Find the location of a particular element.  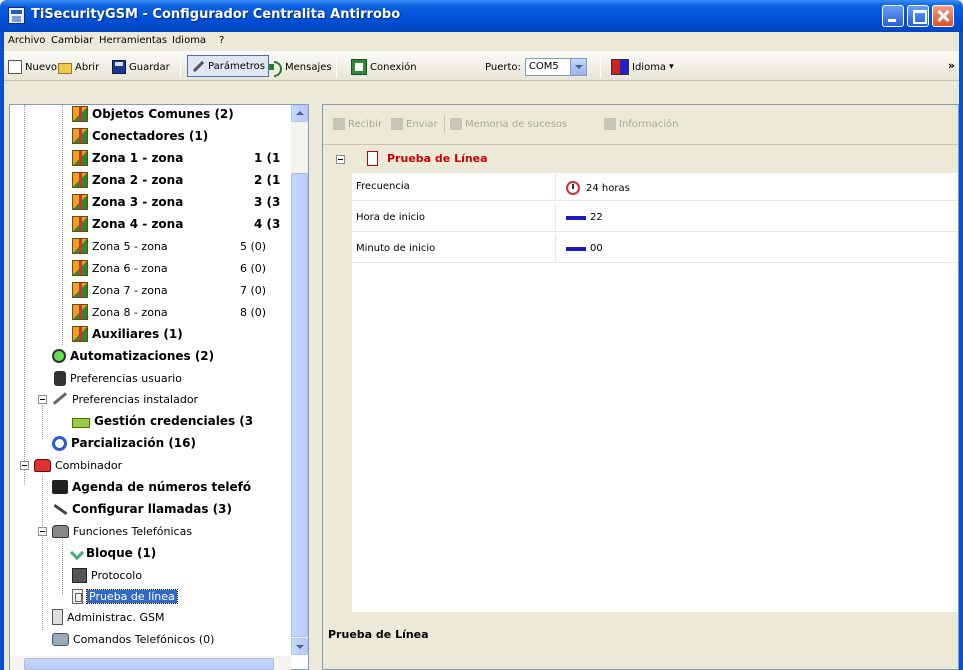

menu-cambiar: Cambiar is located at coordinates (72, 40).